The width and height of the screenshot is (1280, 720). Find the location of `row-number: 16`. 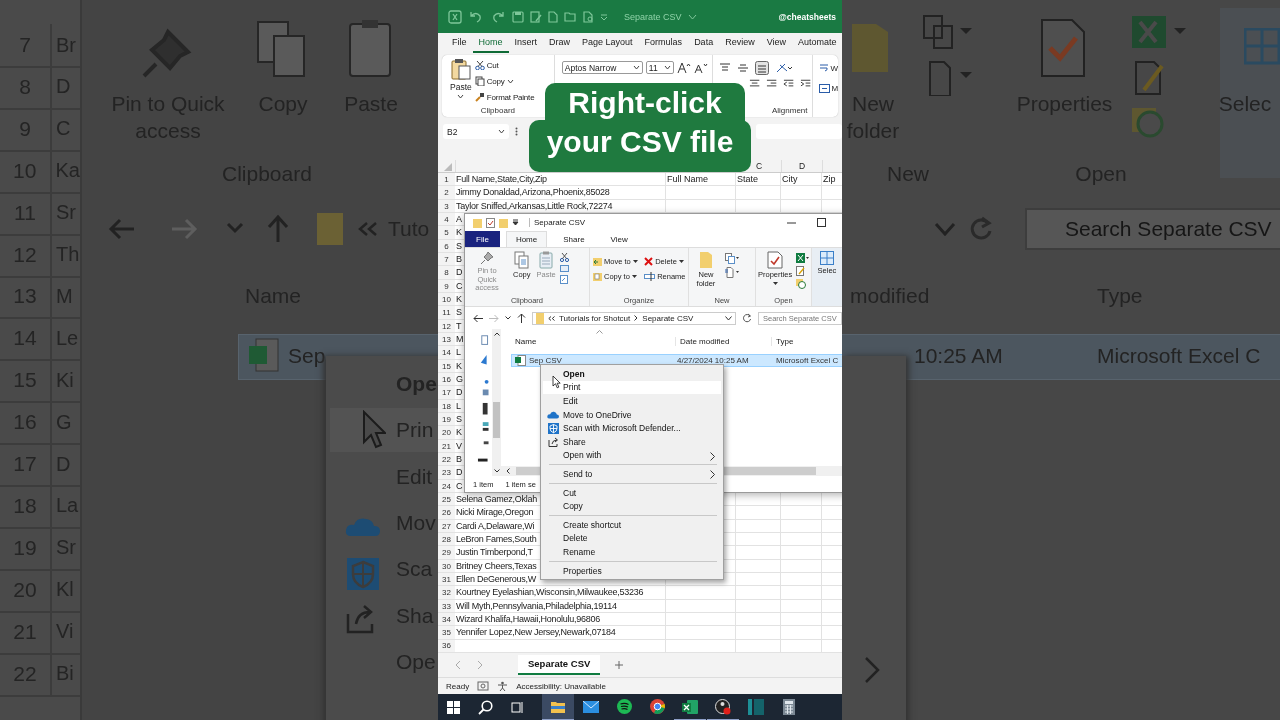

row-number: 16 is located at coordinates (446, 379).